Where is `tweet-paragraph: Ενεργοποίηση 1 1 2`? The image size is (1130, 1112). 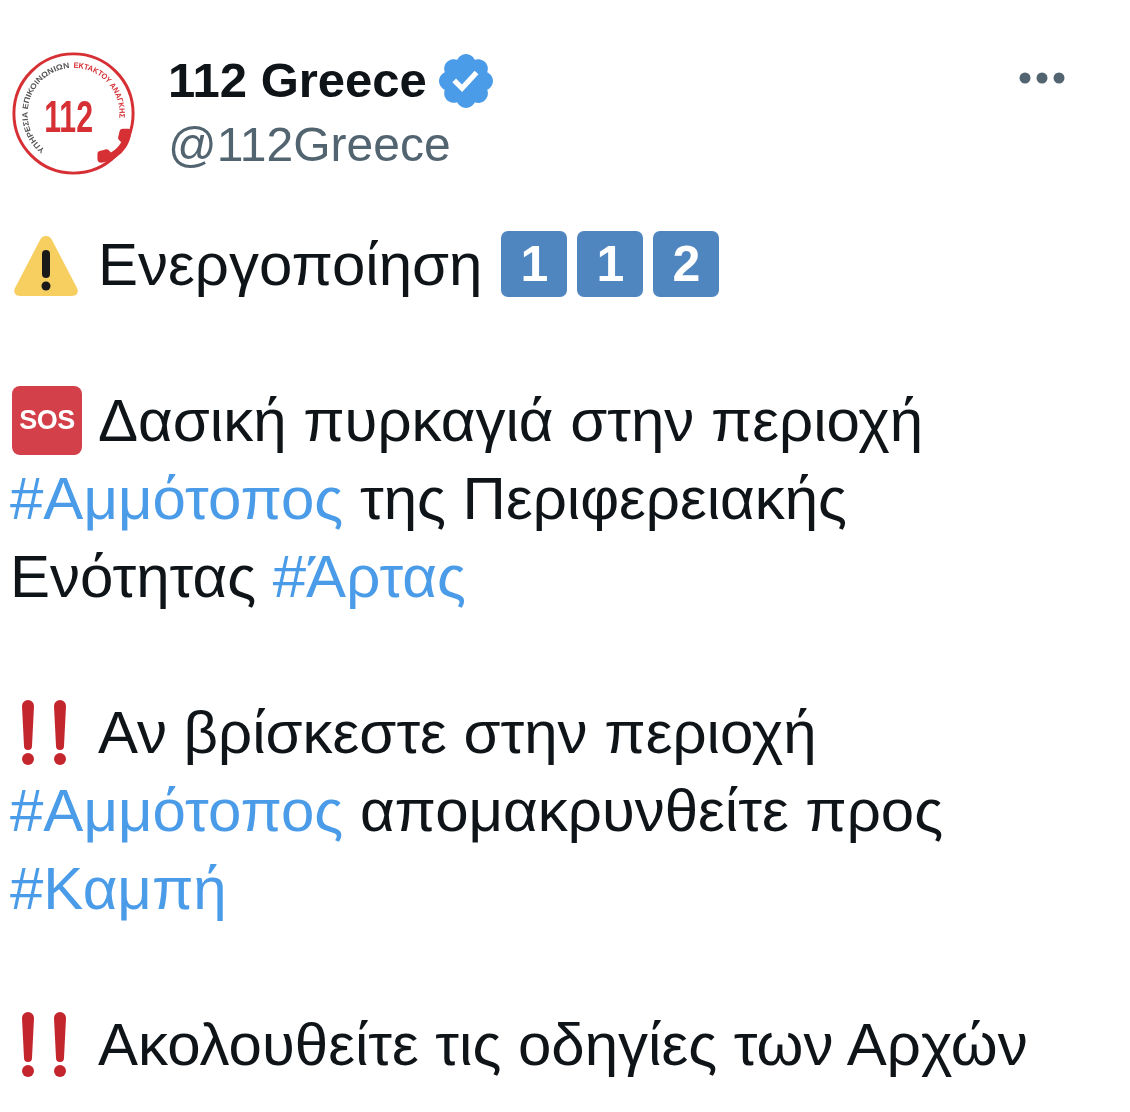 tweet-paragraph: Ενεργοποίηση 1 1 2 is located at coordinates (540, 265).